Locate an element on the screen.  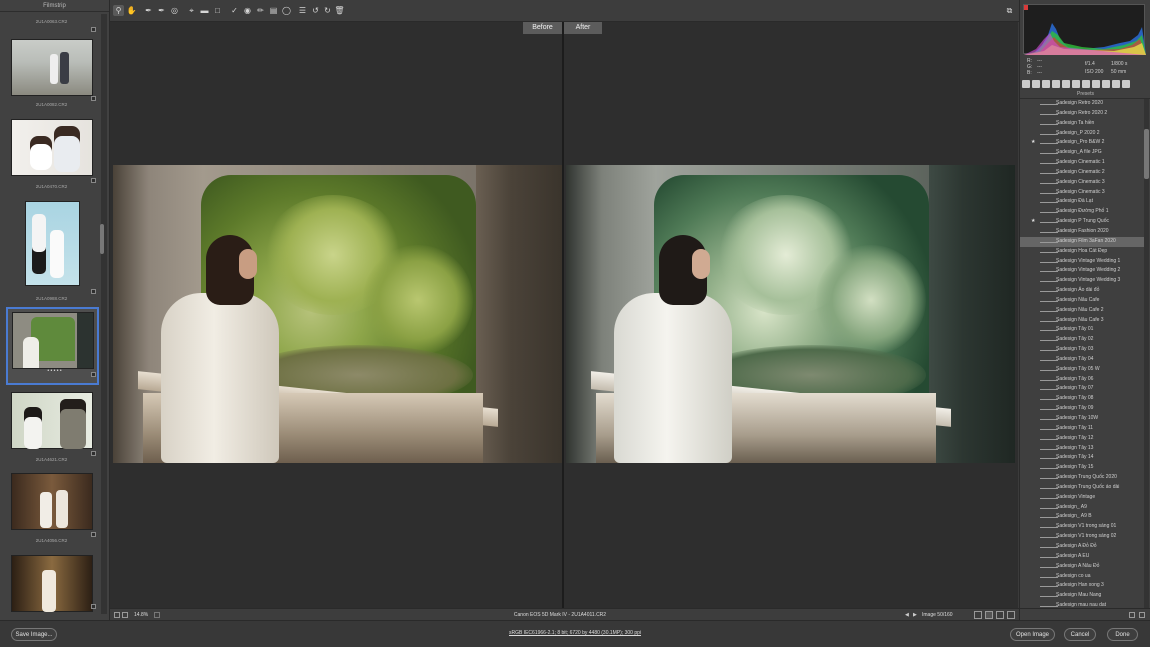
detail-tab-icon is located at coordinates (1046, 84).